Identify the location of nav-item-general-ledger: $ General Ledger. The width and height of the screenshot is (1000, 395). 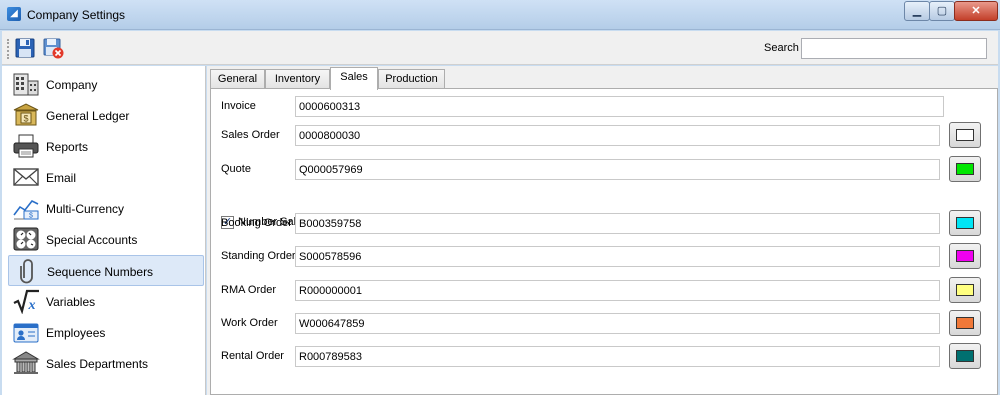
(106, 115).